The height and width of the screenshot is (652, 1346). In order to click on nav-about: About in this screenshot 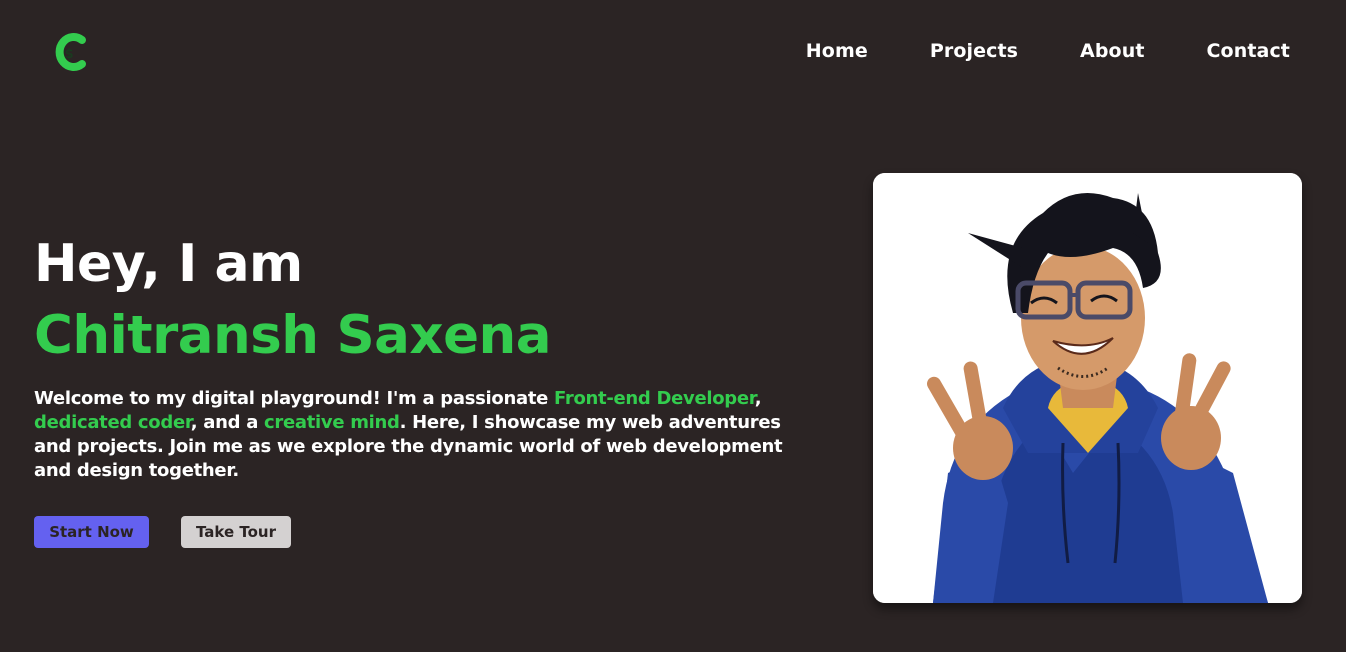, I will do `click(1112, 51)`.